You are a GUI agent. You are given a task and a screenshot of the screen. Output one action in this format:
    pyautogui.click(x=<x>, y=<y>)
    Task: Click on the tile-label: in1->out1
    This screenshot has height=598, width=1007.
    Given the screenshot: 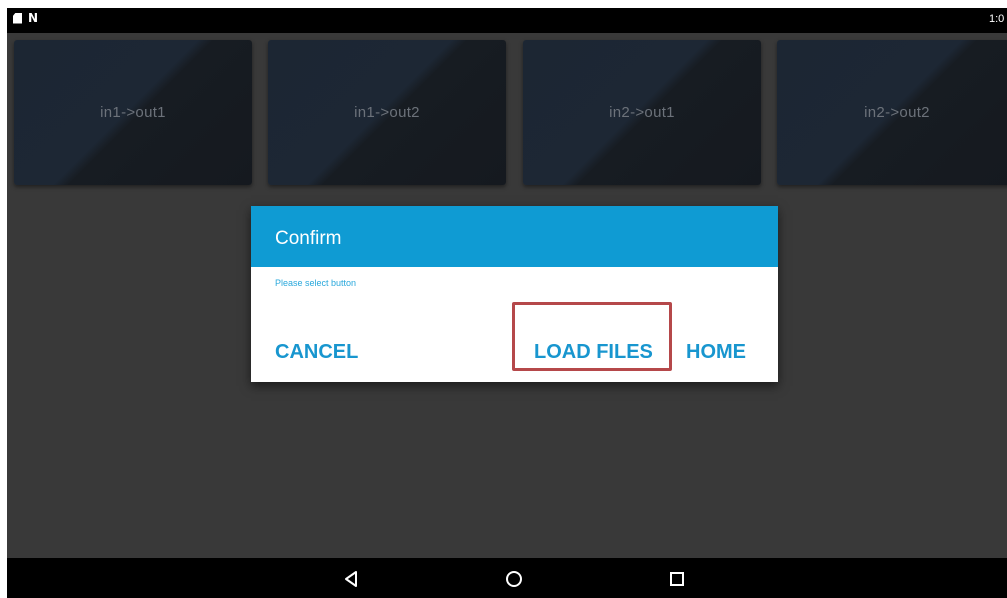 What is the action you would take?
    pyautogui.click(x=133, y=112)
    